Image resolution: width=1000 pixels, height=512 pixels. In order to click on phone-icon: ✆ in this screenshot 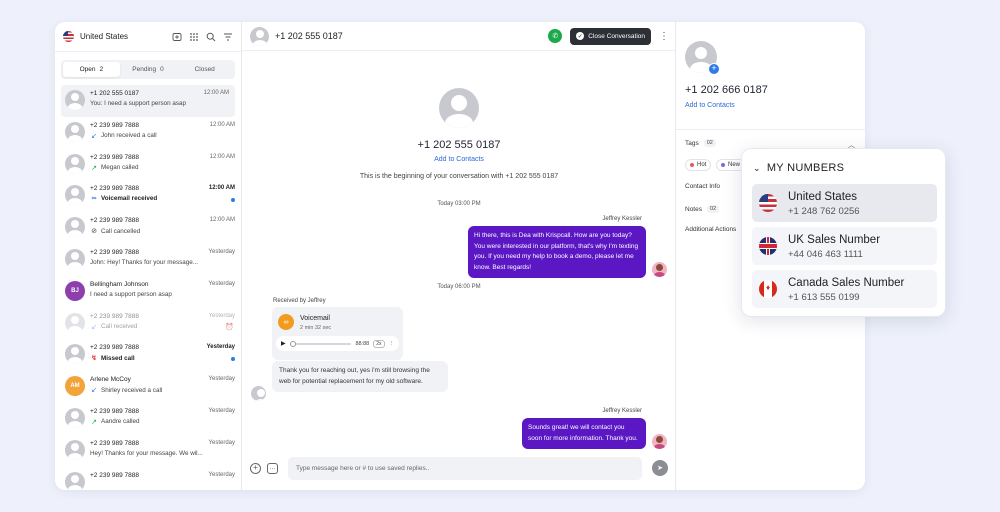, I will do `click(555, 36)`.